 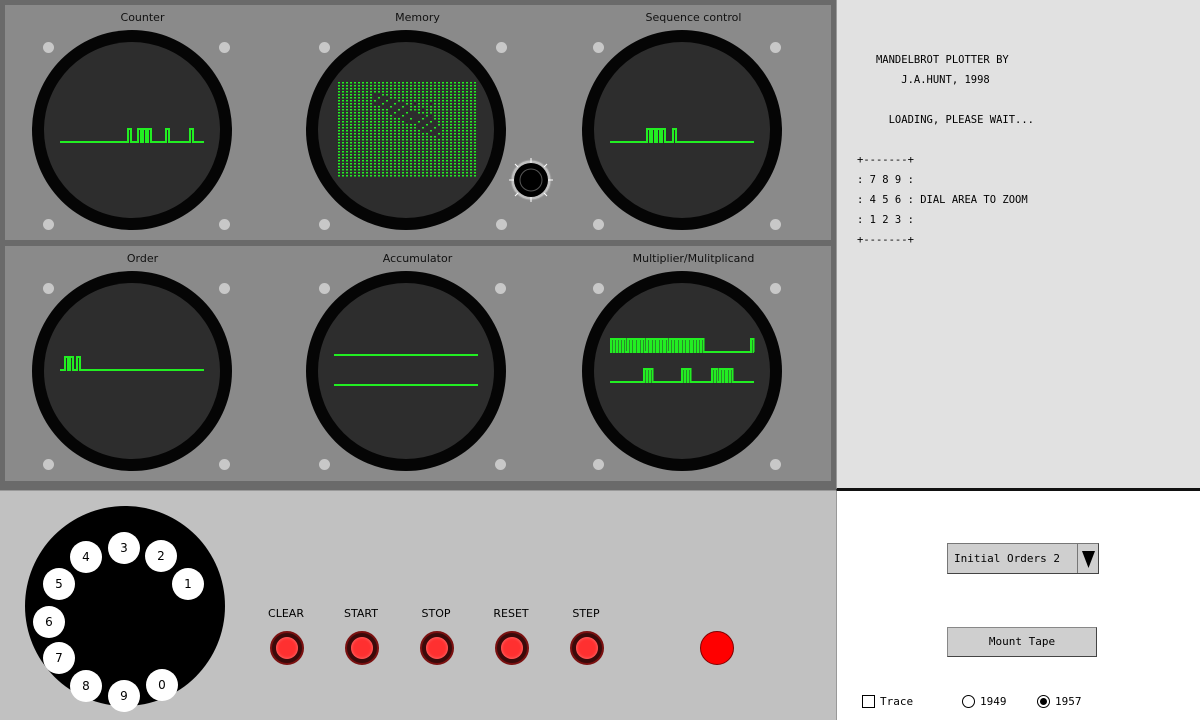 What do you see at coordinates (437, 648) in the screenshot?
I see `stop-button` at bounding box center [437, 648].